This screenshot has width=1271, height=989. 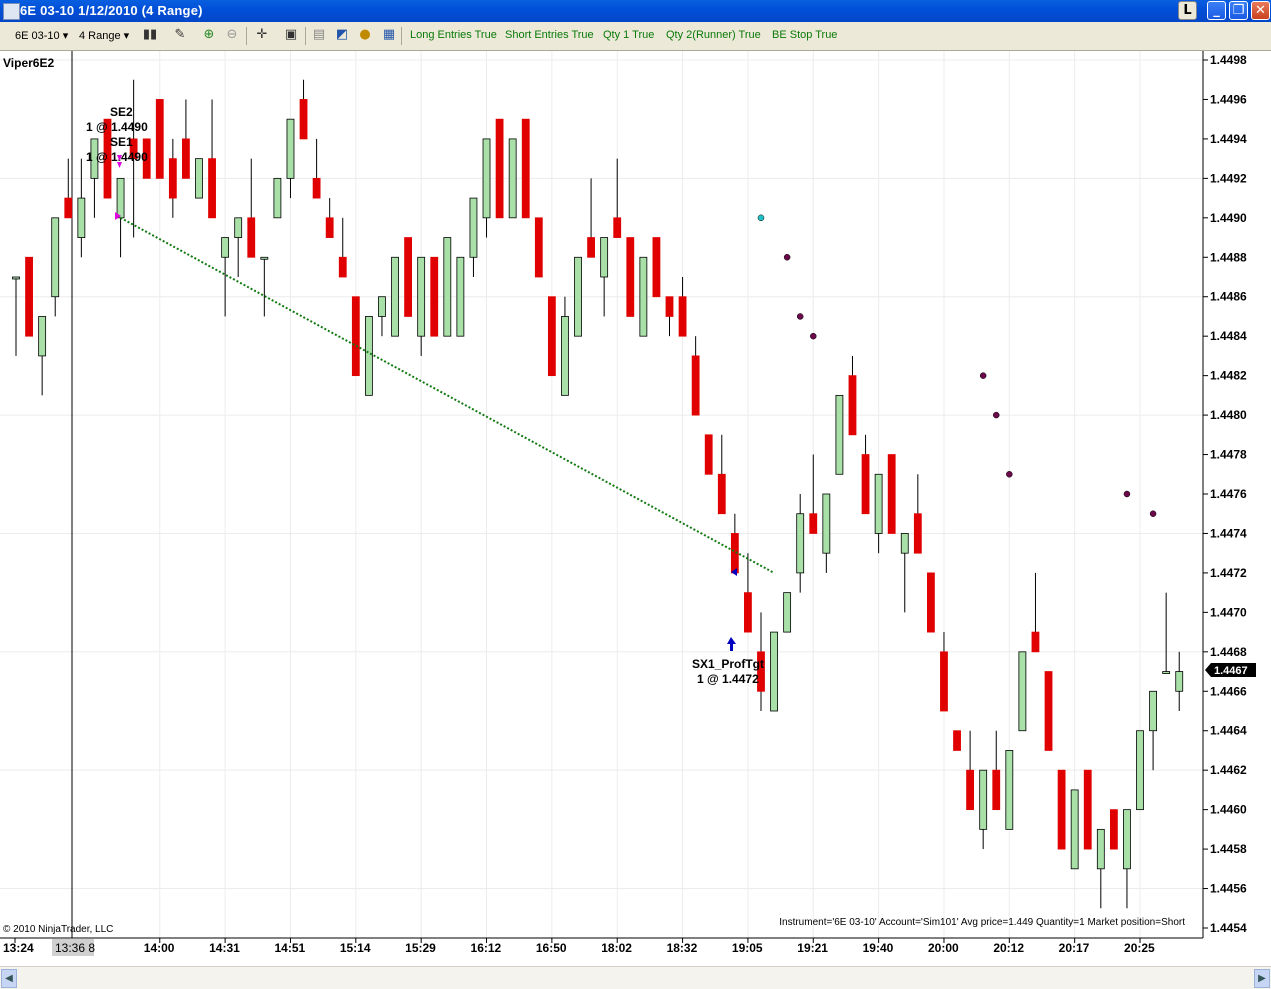 What do you see at coordinates (1262, 978) in the screenshot?
I see `scroll-right-arrow-icon: ▶` at bounding box center [1262, 978].